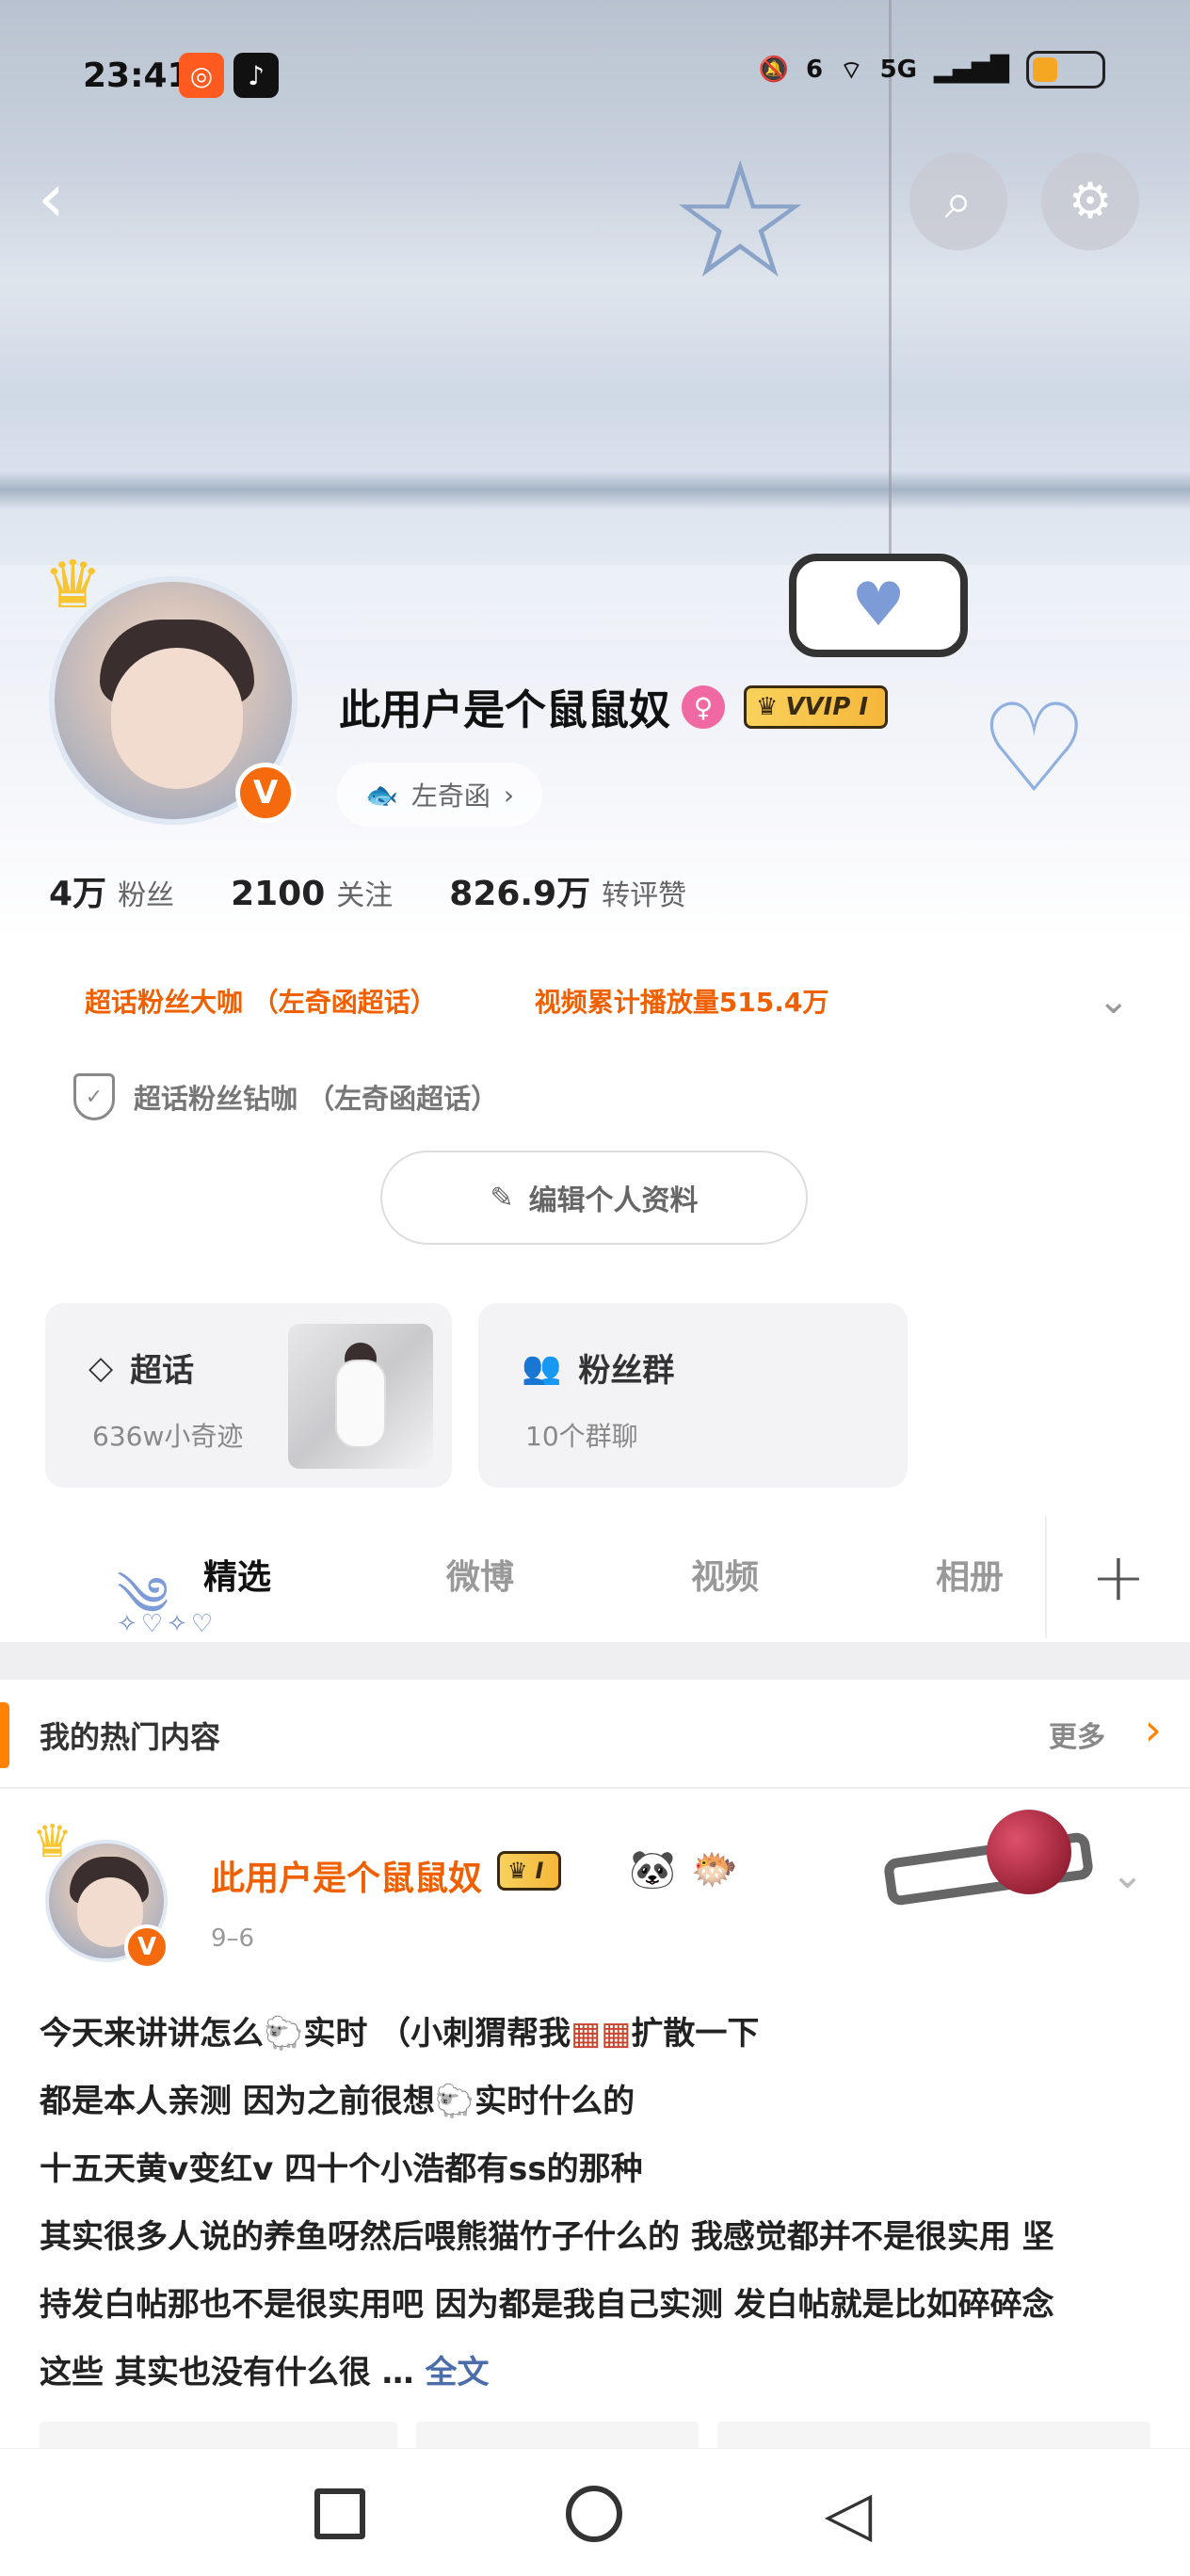  Describe the element at coordinates (162, 1371) in the screenshot. I see `chaohua-title: 超话` at that location.